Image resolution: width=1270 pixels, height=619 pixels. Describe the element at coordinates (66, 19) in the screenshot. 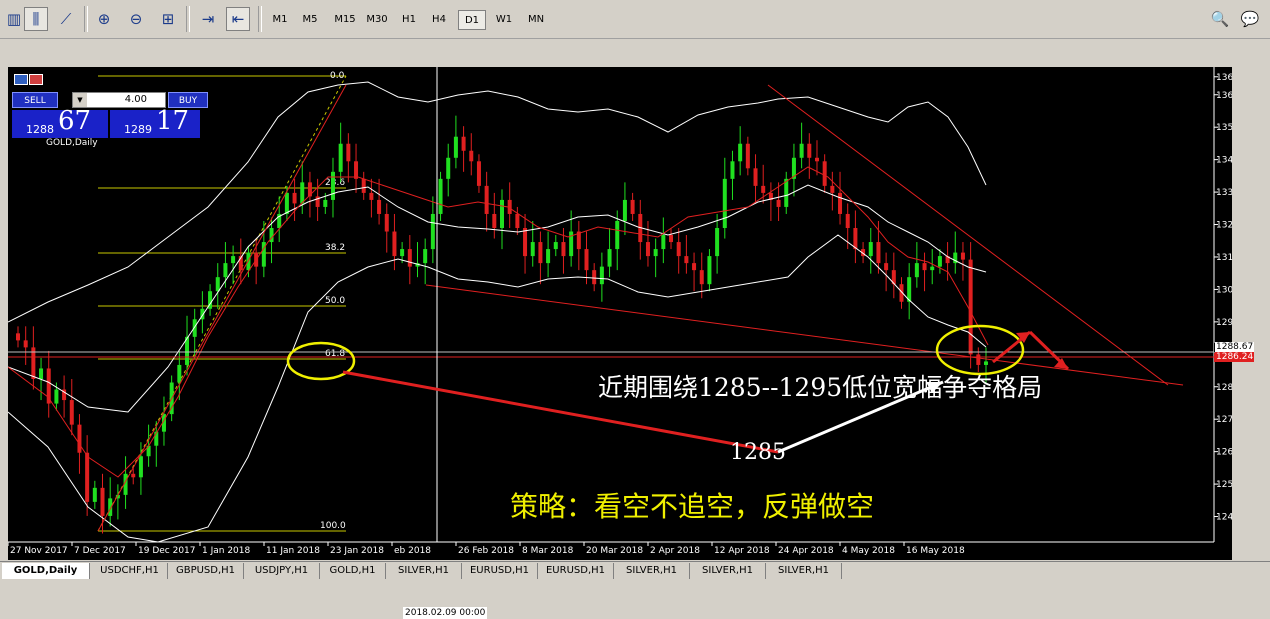

I see `line-chart-icon: ⟋` at that location.